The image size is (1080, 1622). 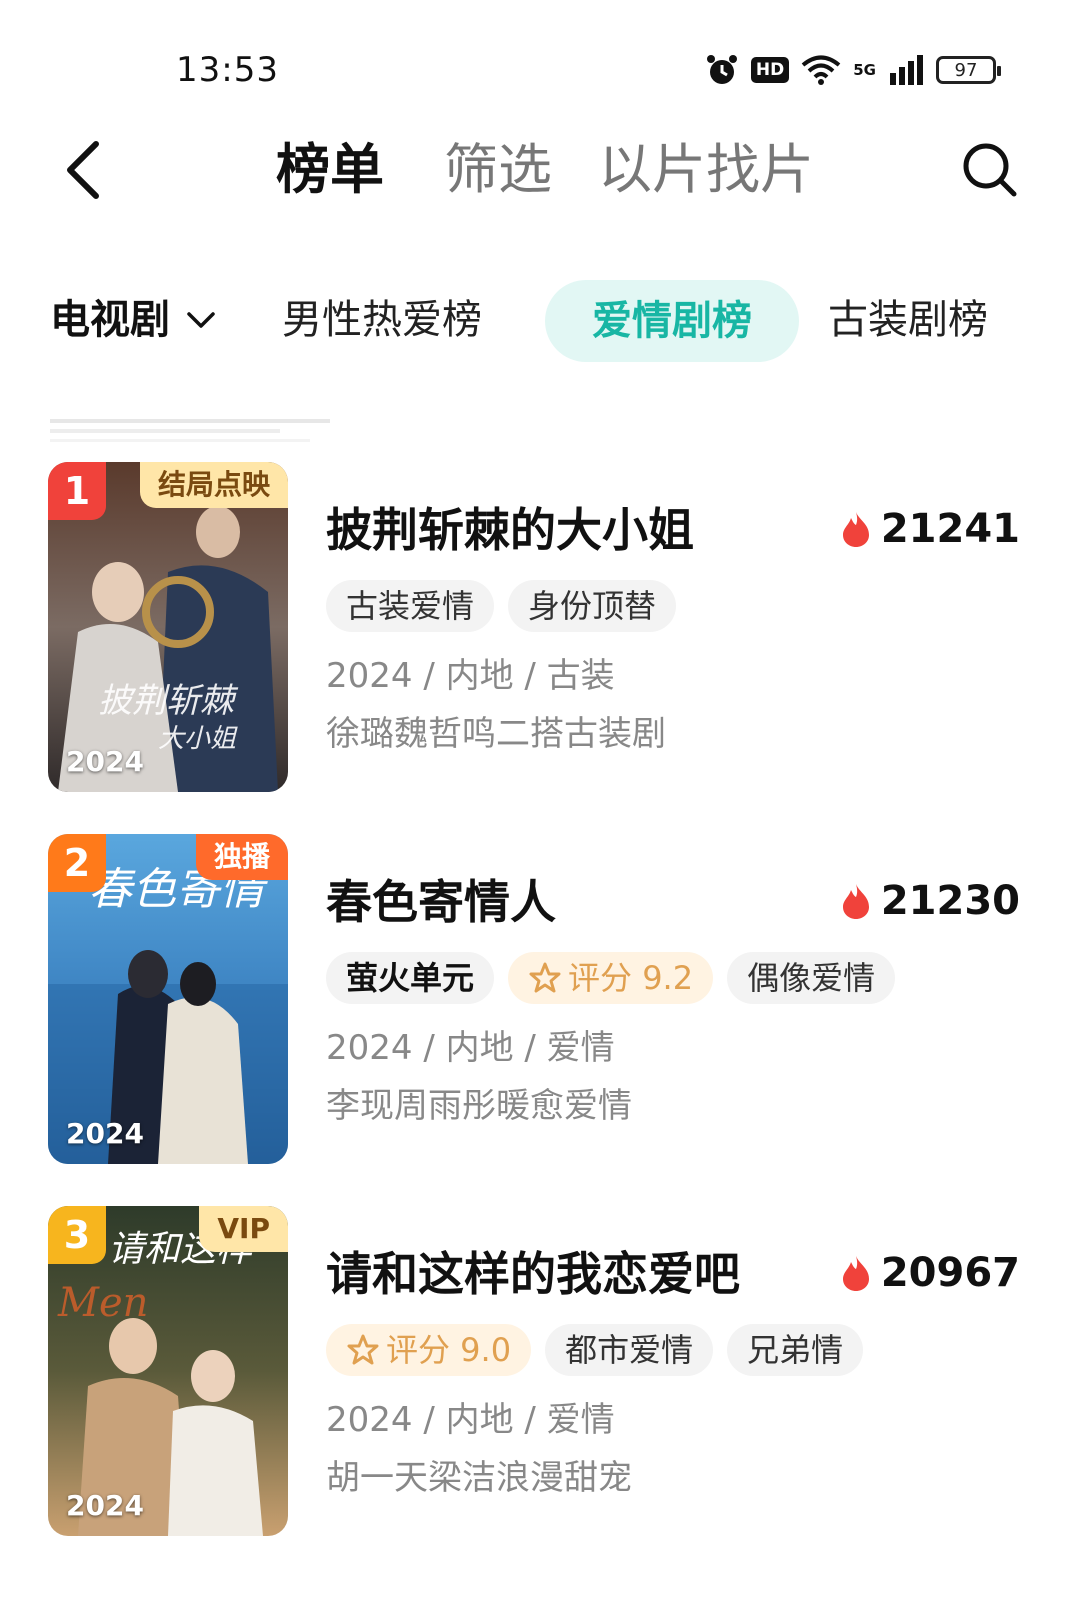 I want to click on category-male-favorites: 男性热爱榜, so click(x=382, y=320).